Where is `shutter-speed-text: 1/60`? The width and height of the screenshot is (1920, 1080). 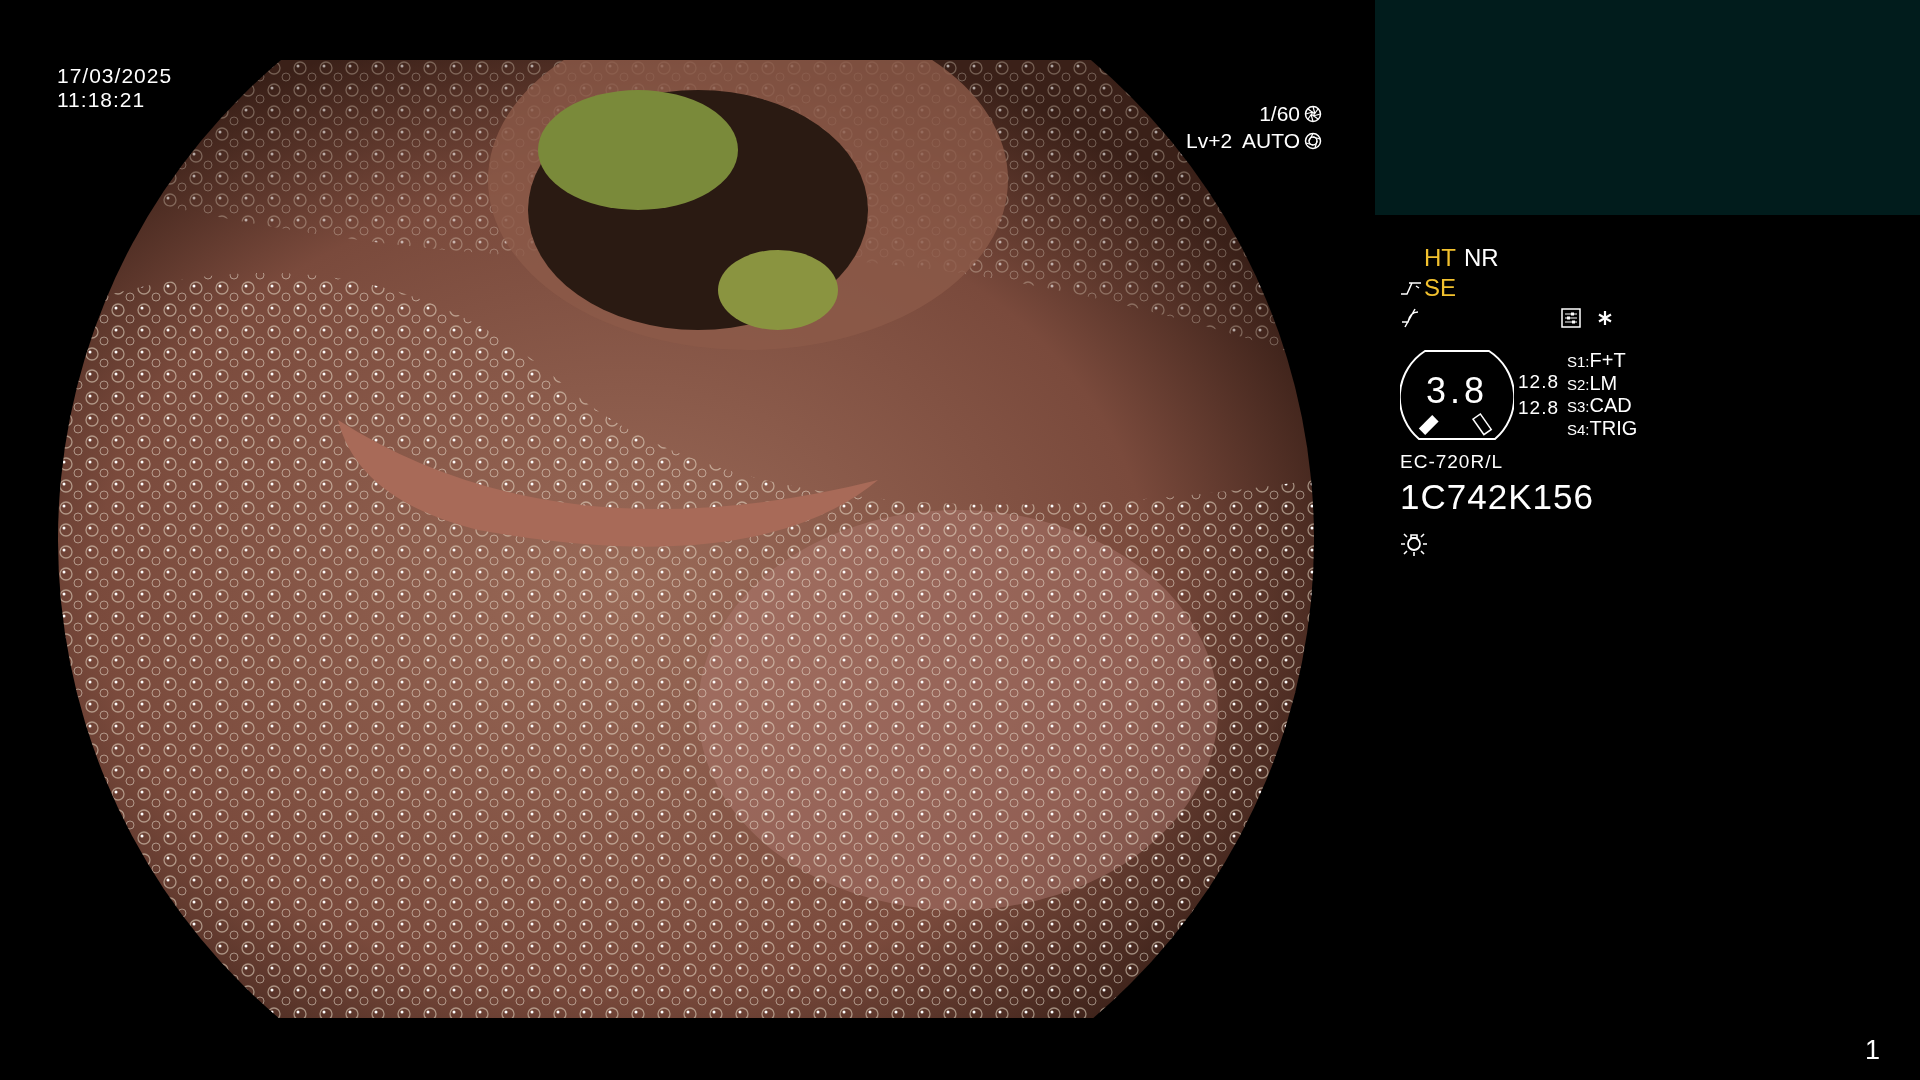
shutter-speed-text: 1/60 is located at coordinates (1279, 114).